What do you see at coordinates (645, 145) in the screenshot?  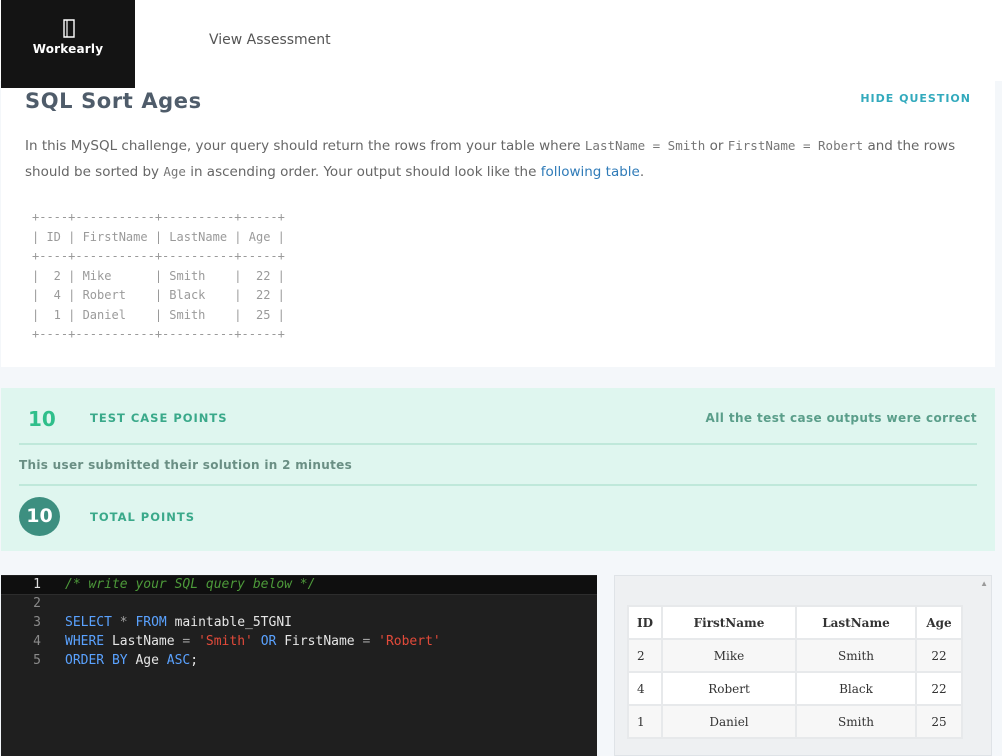 I see `code-lastname-smith: LastName = Smith` at bounding box center [645, 145].